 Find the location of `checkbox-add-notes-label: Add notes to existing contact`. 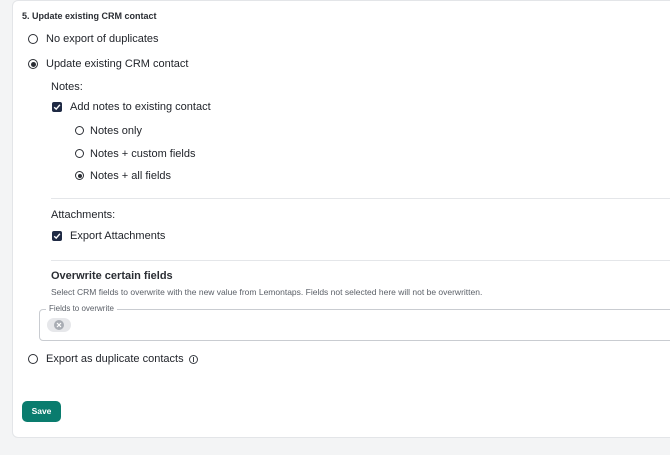

checkbox-add-notes-label: Add notes to existing contact is located at coordinates (140, 107).